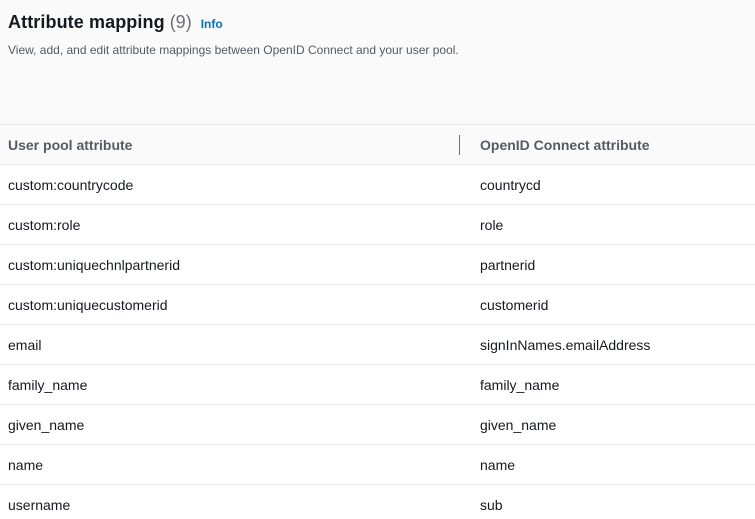  Describe the element at coordinates (212, 24) in the screenshot. I see `info-link: Info` at that location.